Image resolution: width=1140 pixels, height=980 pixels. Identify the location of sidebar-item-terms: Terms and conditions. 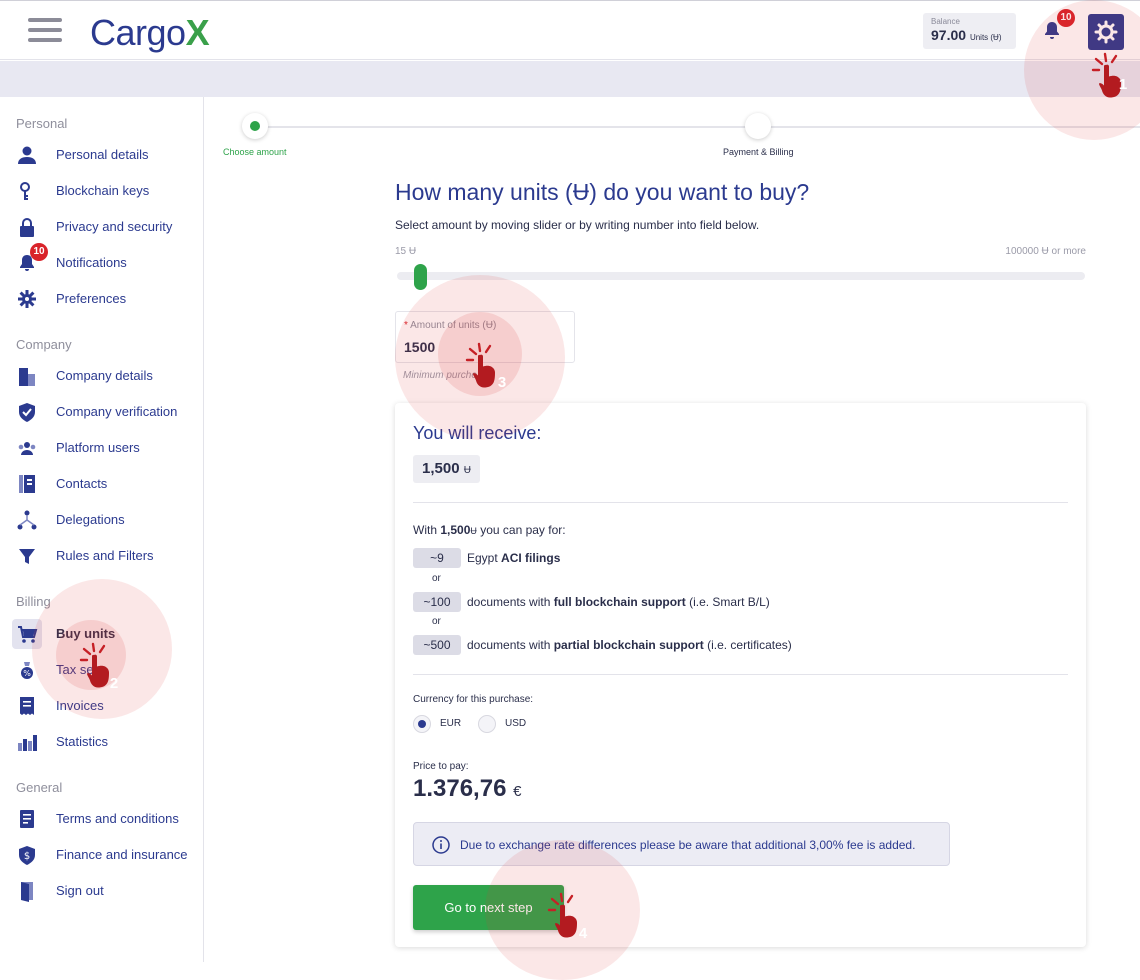
(101, 819).